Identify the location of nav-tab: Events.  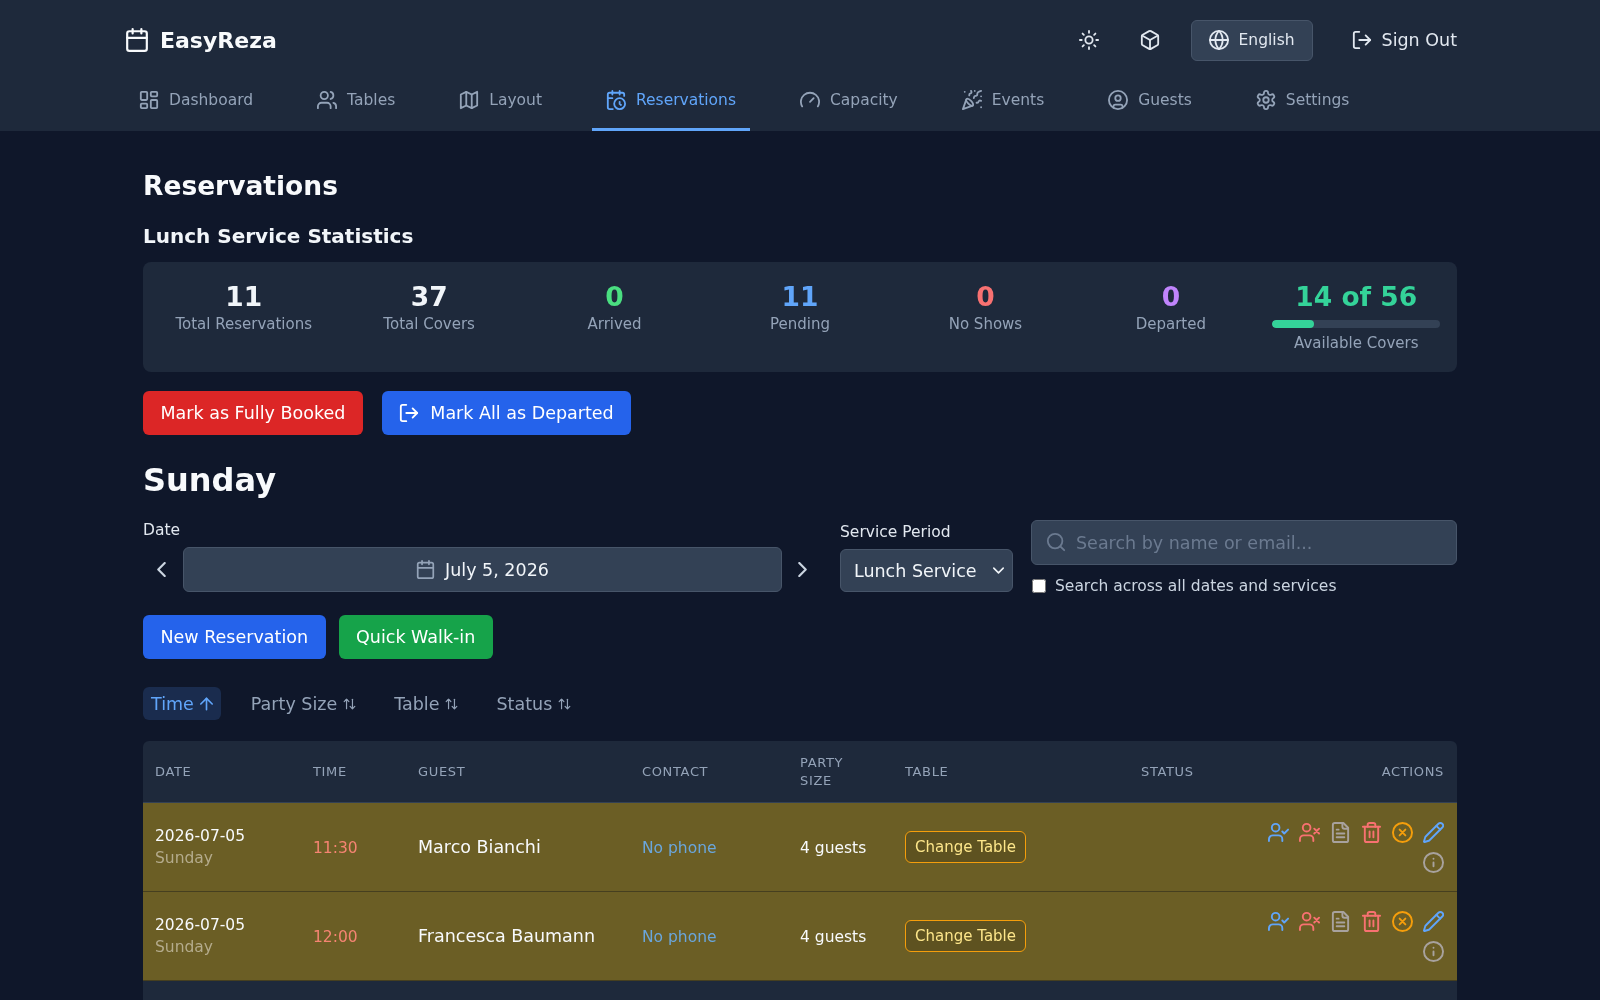
(1003, 105).